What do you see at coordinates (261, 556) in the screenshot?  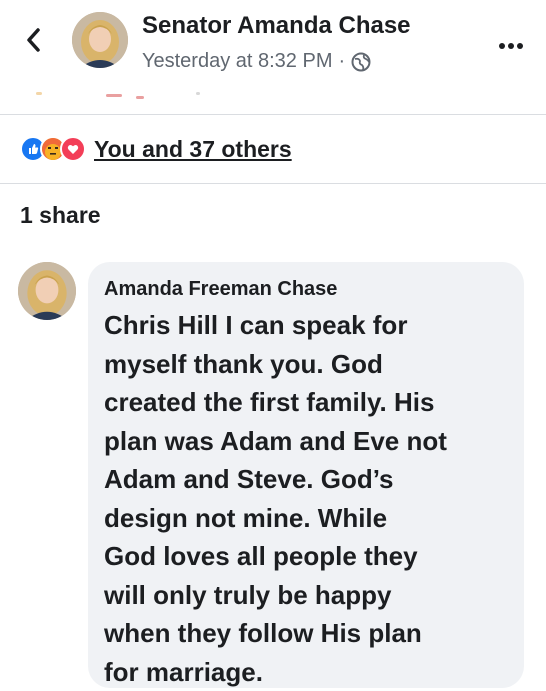 I see `comment-line: God loves all people they` at bounding box center [261, 556].